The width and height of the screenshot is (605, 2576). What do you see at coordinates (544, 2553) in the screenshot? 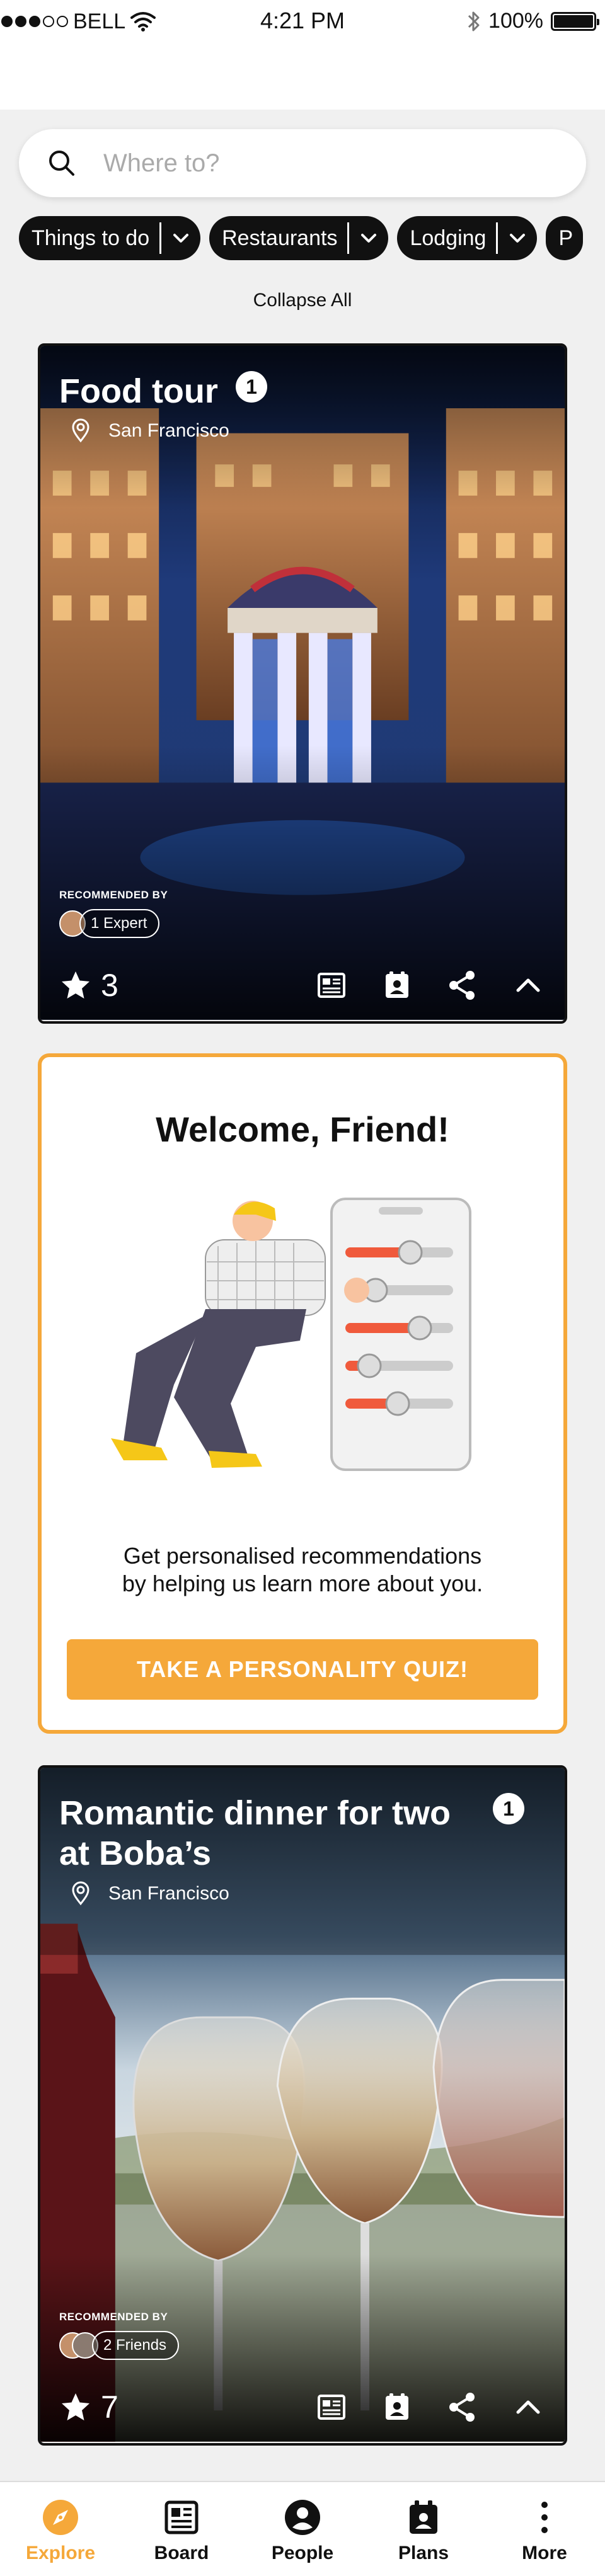
I see `tab-label: More` at bounding box center [544, 2553].